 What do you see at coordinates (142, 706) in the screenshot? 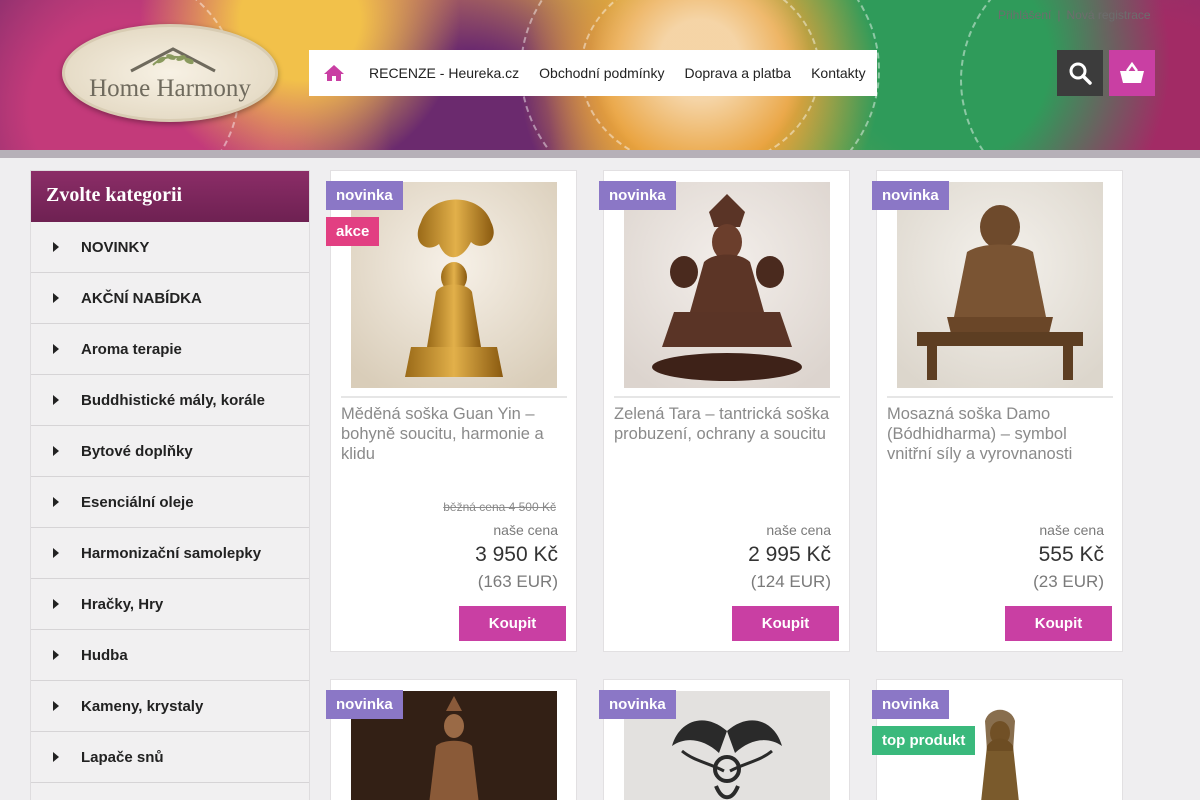
I see `category-label: Kameny, krystaly` at bounding box center [142, 706].